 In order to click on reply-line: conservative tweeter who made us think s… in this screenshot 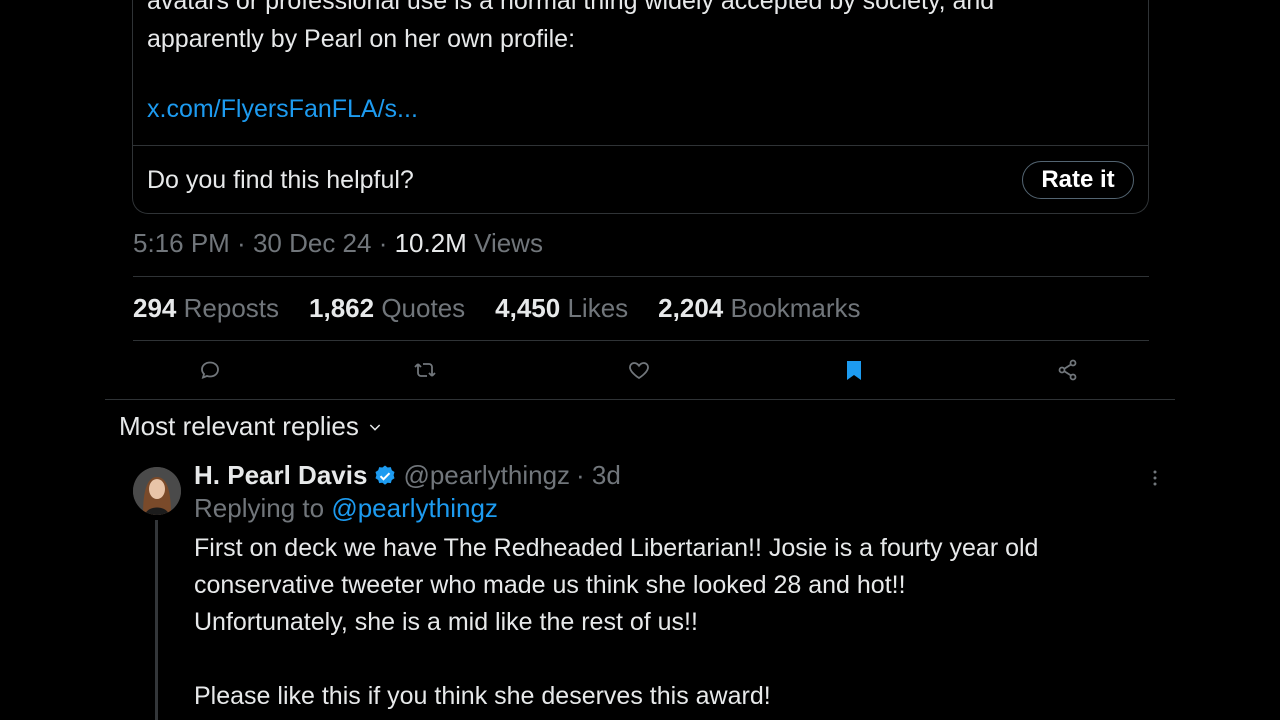, I will do `click(550, 585)`.